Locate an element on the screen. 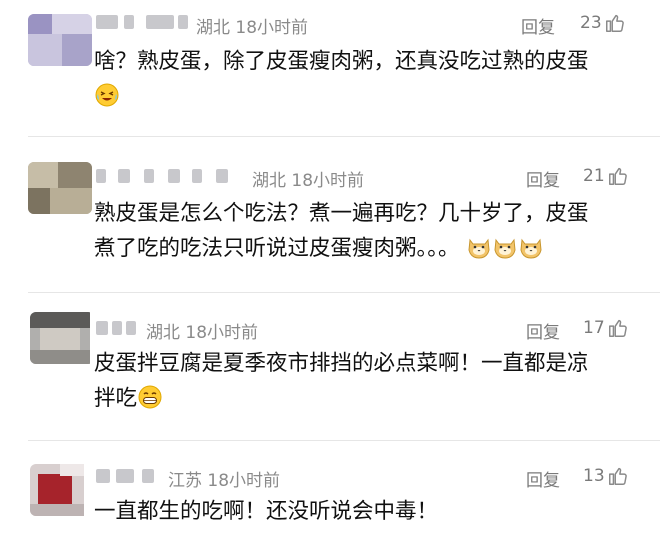  comment-meta: 江苏 18小时前 is located at coordinates (224, 478).